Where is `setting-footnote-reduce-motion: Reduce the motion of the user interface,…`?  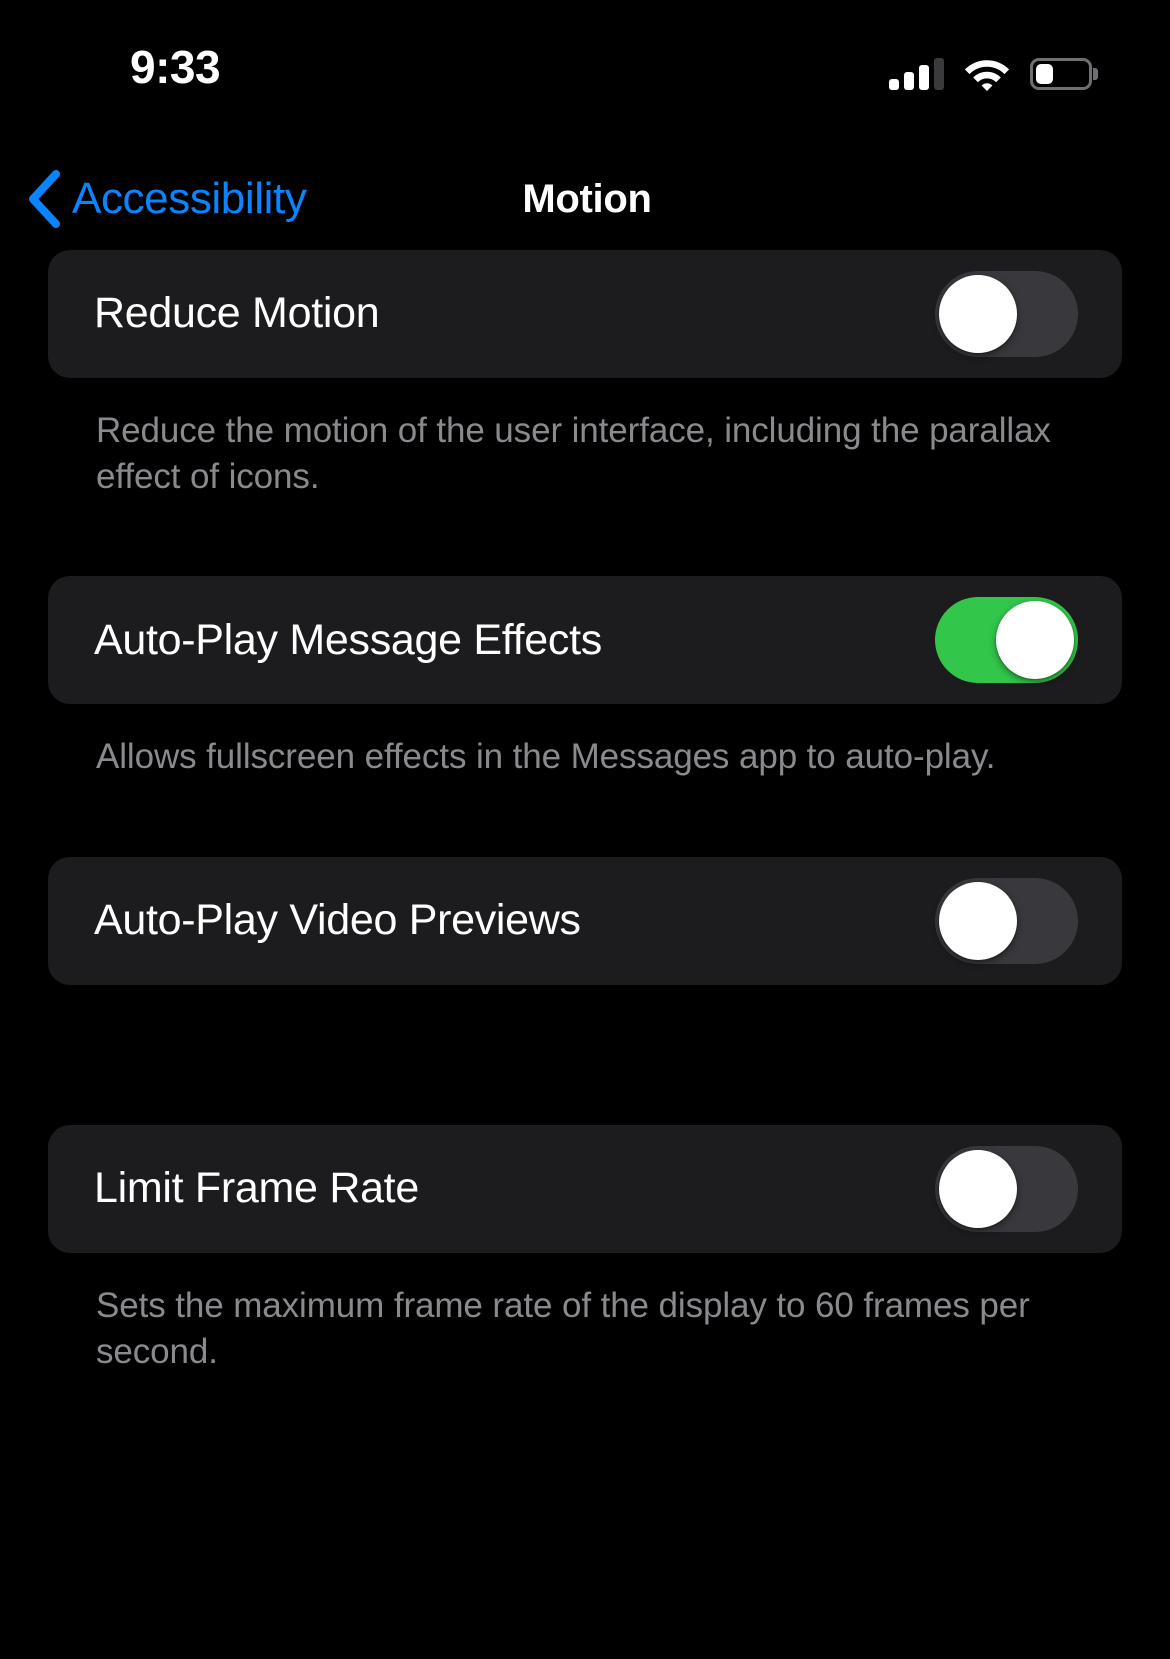 setting-footnote-reduce-motion: Reduce the motion of the user interface,… is located at coordinates (573, 454).